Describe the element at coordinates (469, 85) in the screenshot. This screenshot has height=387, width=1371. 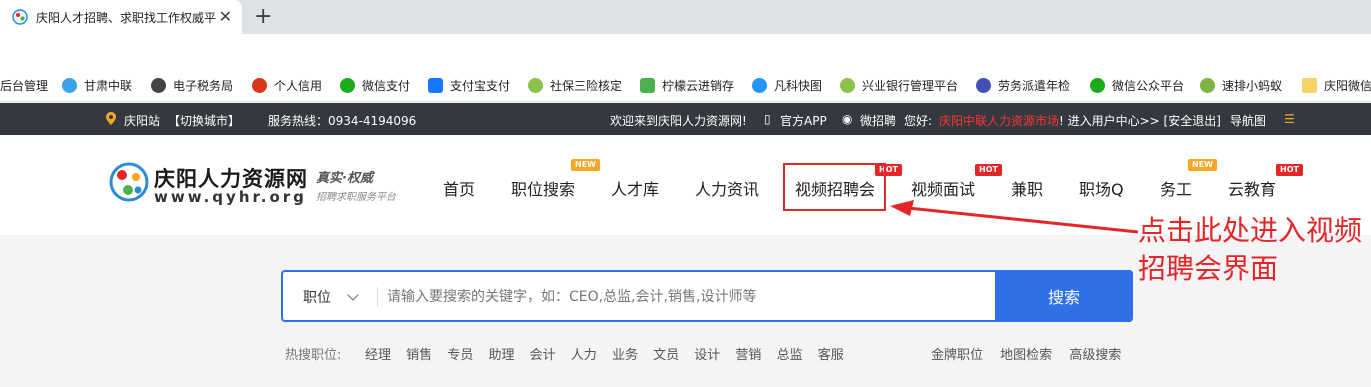
I see `bookmark-item: 支付宝支付` at that location.